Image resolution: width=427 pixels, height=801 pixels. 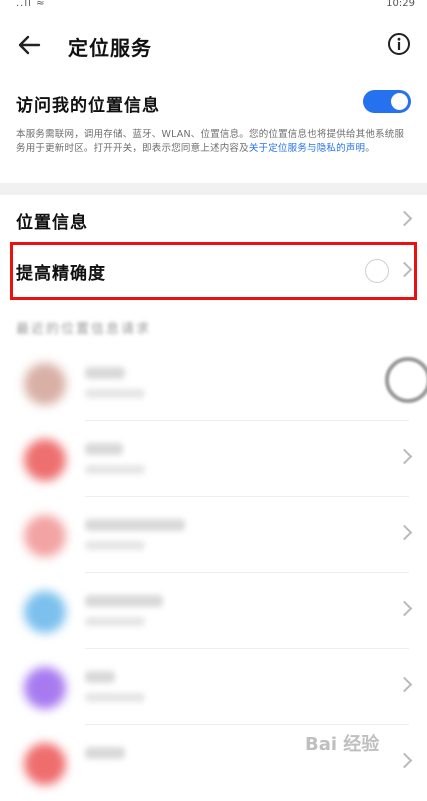 I want to click on info-icon, so click(x=399, y=44).